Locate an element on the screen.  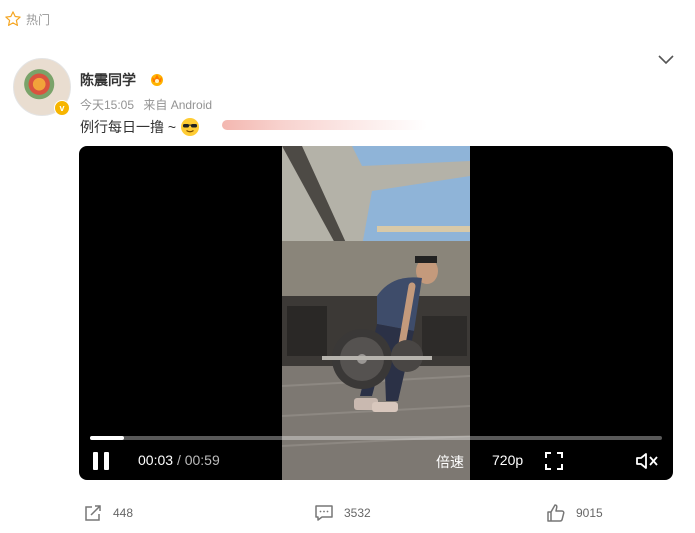
like-icon is located at coordinates (556, 513).